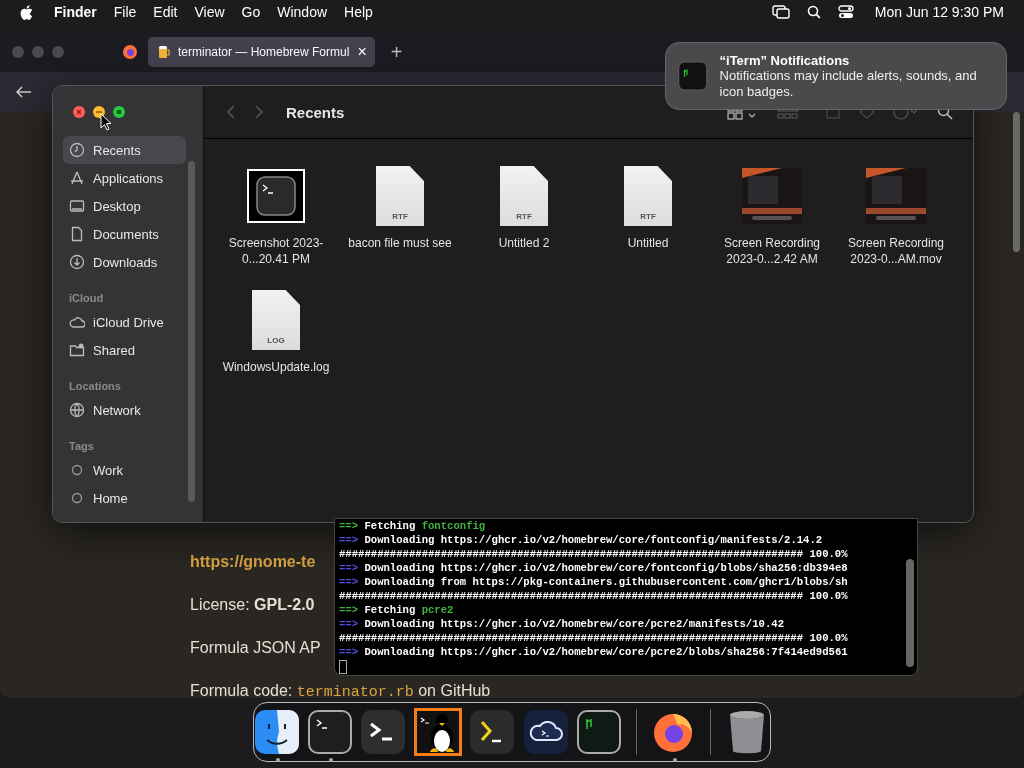  Describe the element at coordinates (848, 83) in the screenshot. I see `notification-message: Notifications may include alerts, sounds, and icon badges.` at that location.